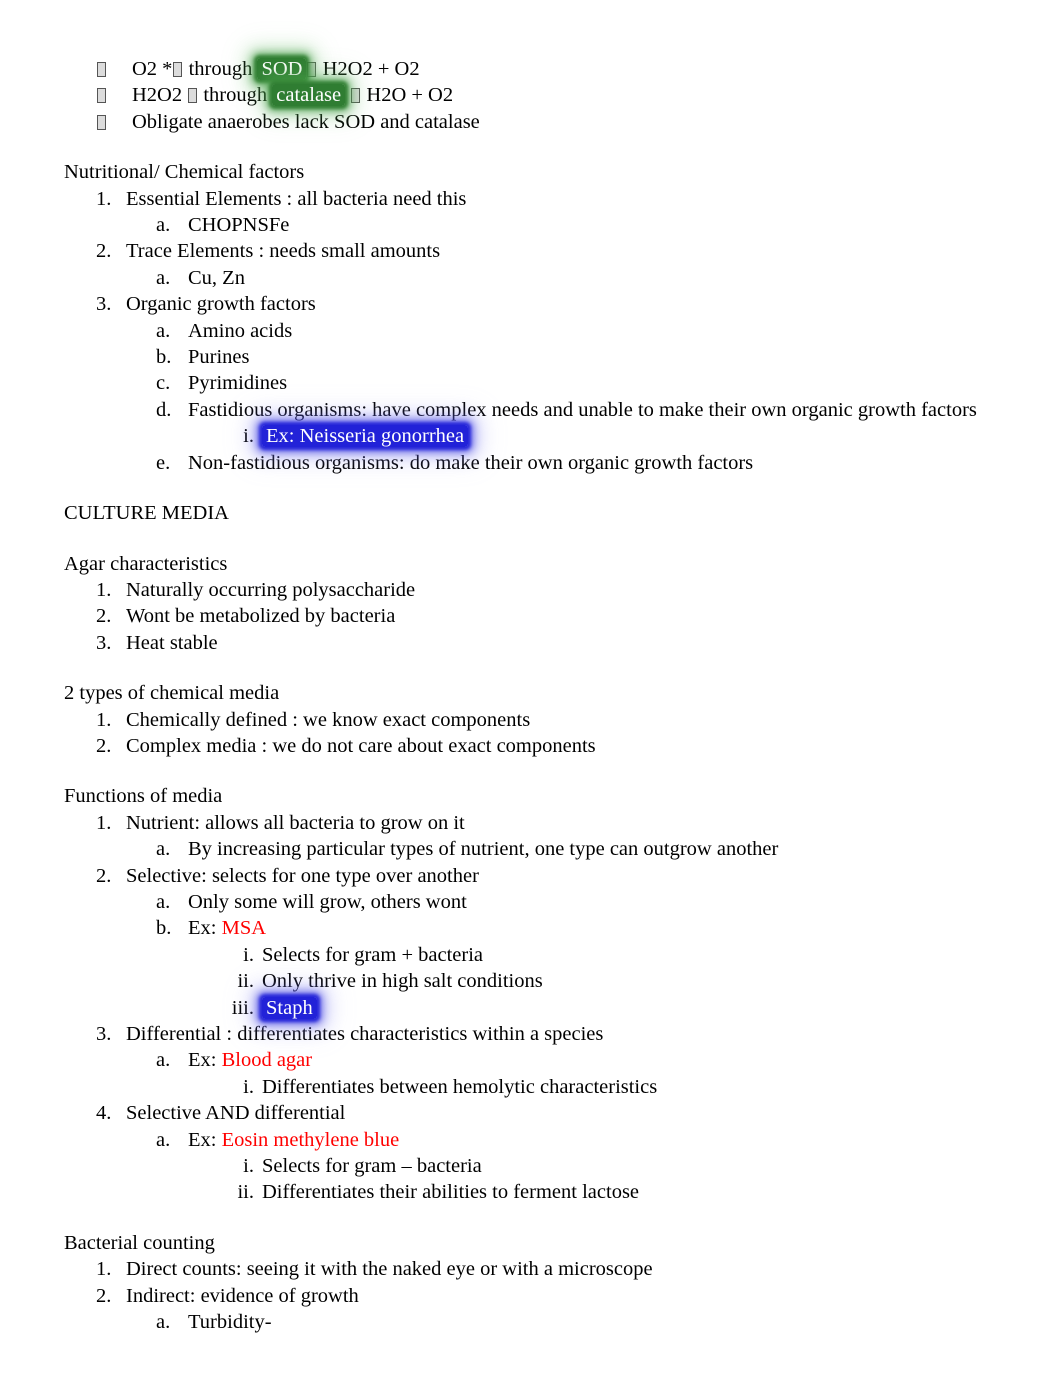 This screenshot has height=1376, width=1062. Describe the element at coordinates (565, 69) in the screenshot. I see `oxygen-line-1: O2 * through SOD H2O2 + O2` at that location.